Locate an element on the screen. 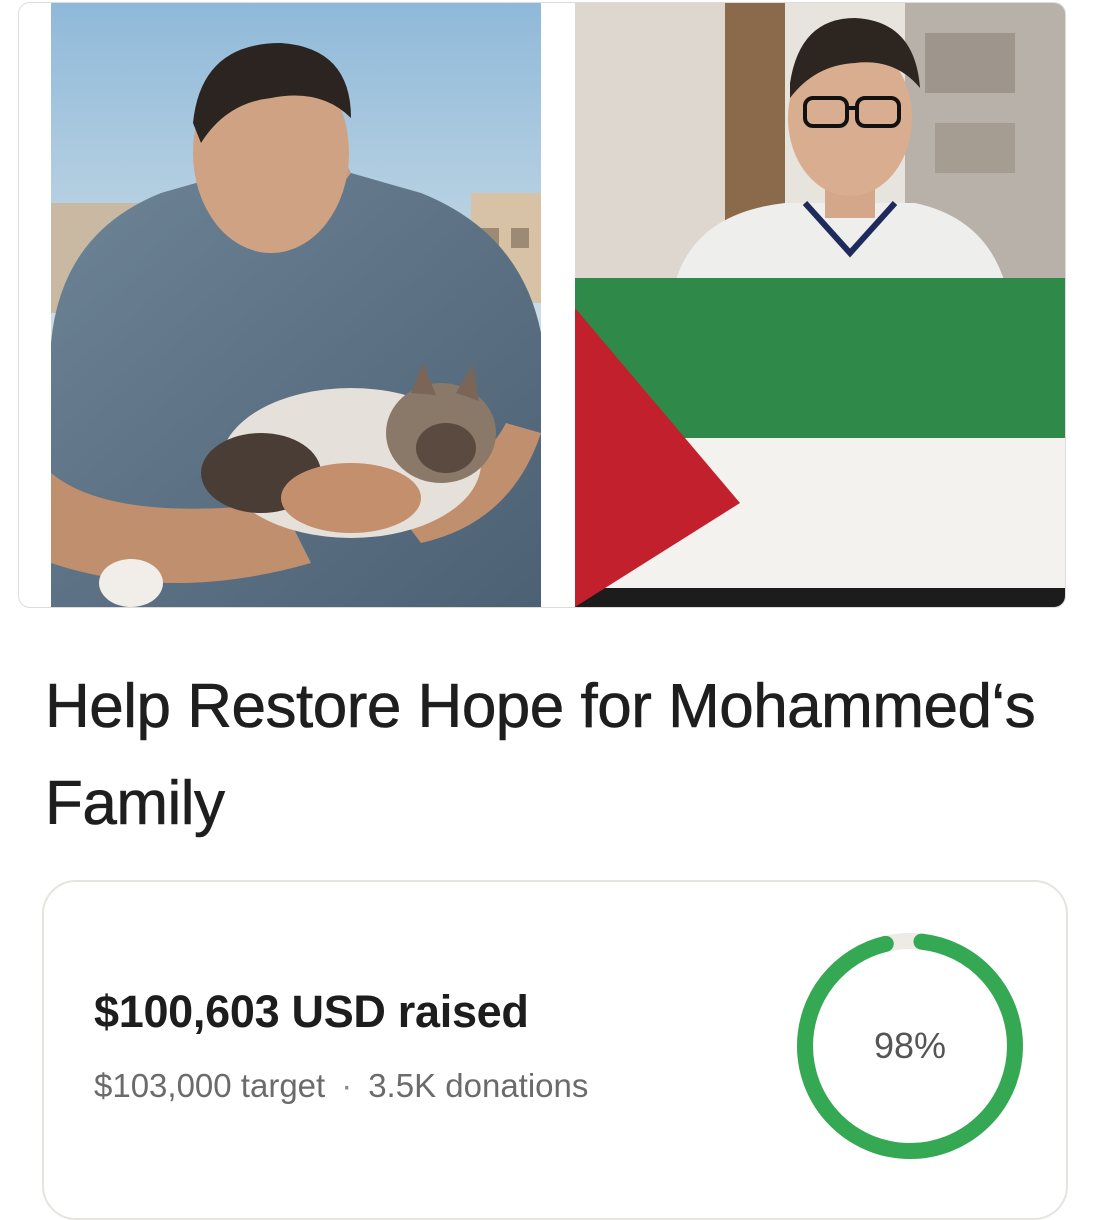  campaign-title: Help Restore Hope for Mohammed‘s Family is located at coordinates (540, 755).